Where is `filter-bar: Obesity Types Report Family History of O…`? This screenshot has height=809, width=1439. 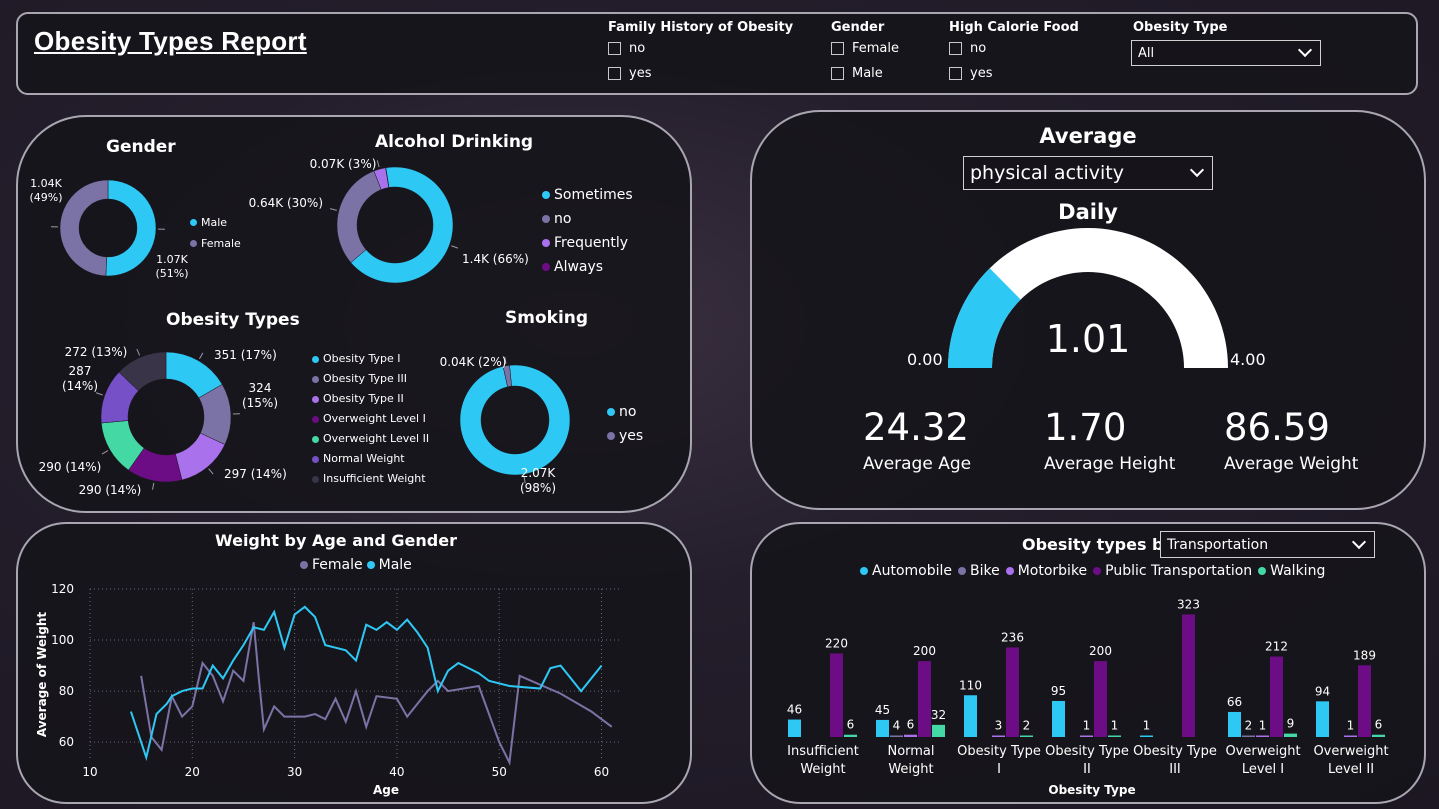 filter-bar: Obesity Types Report Family History of O… is located at coordinates (717, 53).